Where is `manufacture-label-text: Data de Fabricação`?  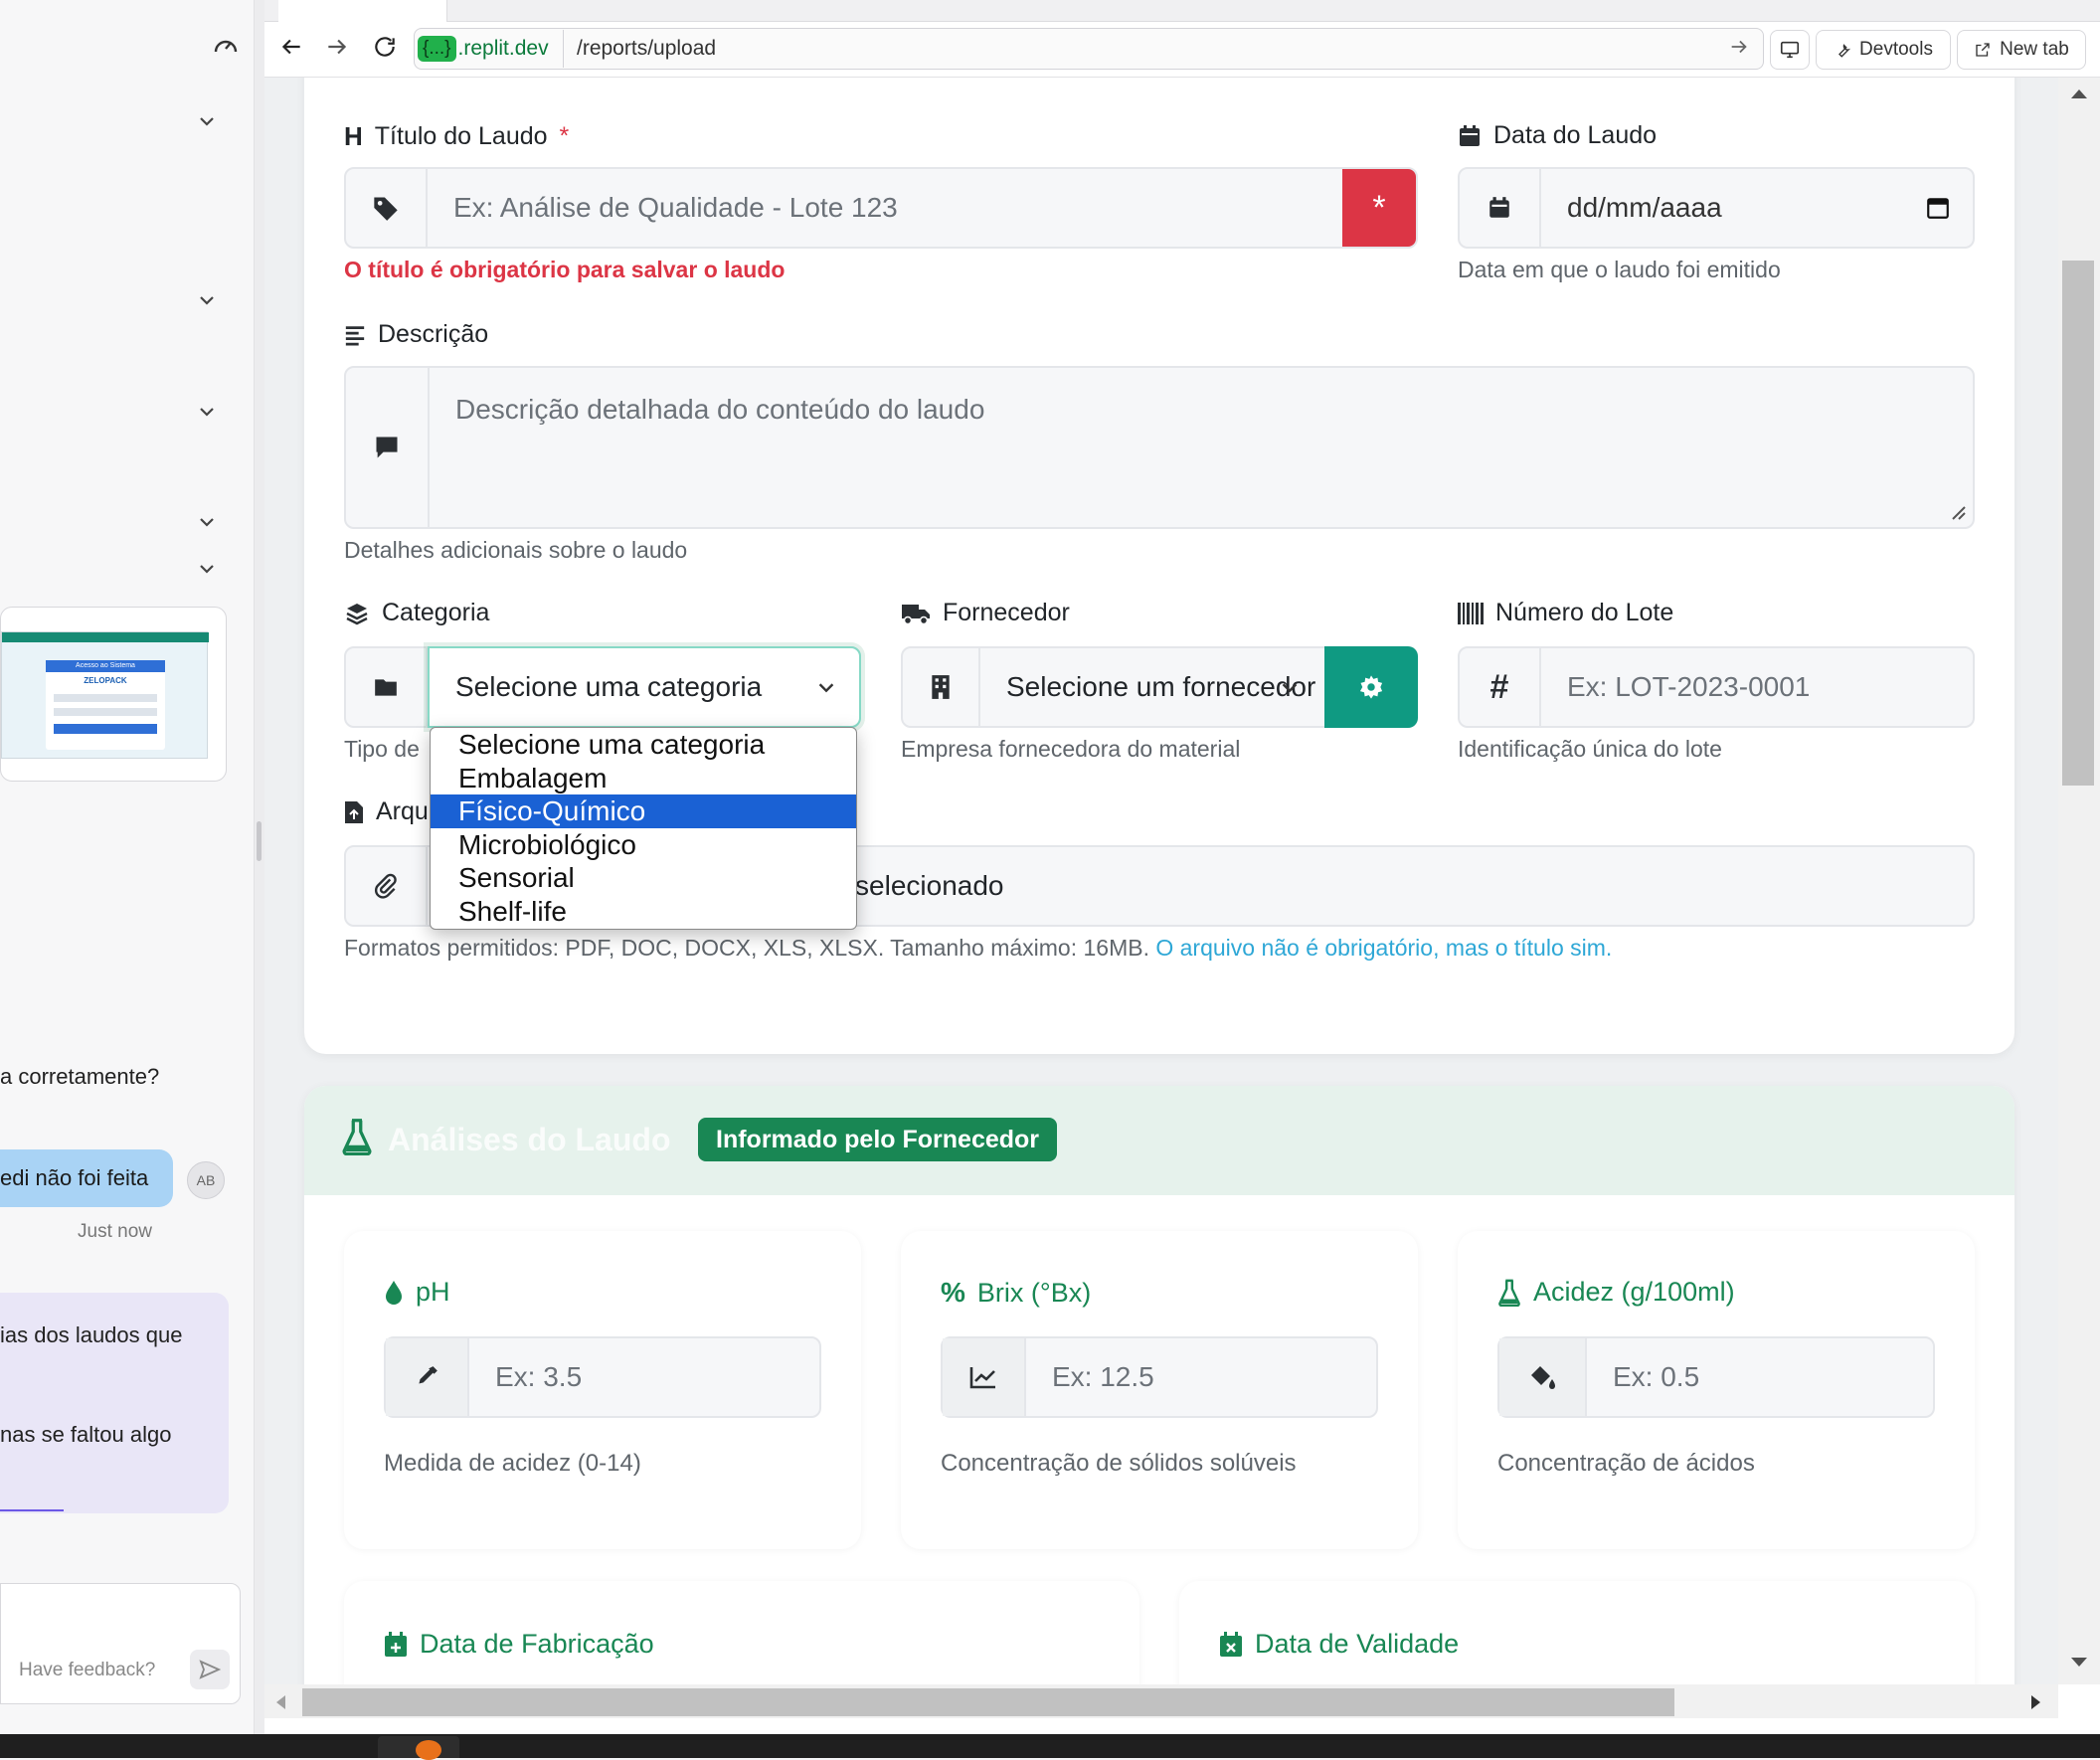
manufacture-label-text: Data de Fabricação is located at coordinates (537, 1644).